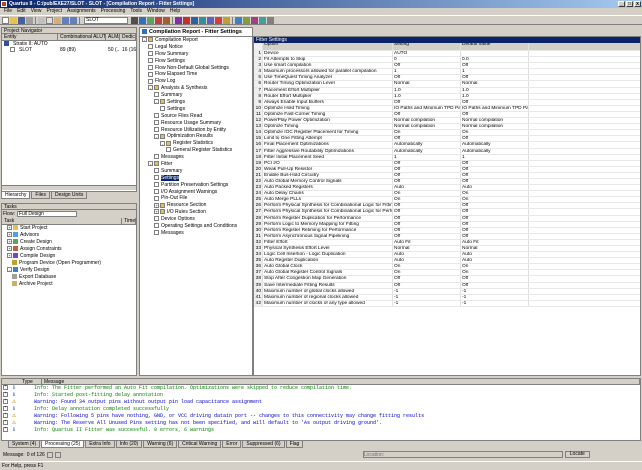 This screenshot has height=470, width=642. I want to click on tab-hierarchy: Hierarchy, so click(16, 195).